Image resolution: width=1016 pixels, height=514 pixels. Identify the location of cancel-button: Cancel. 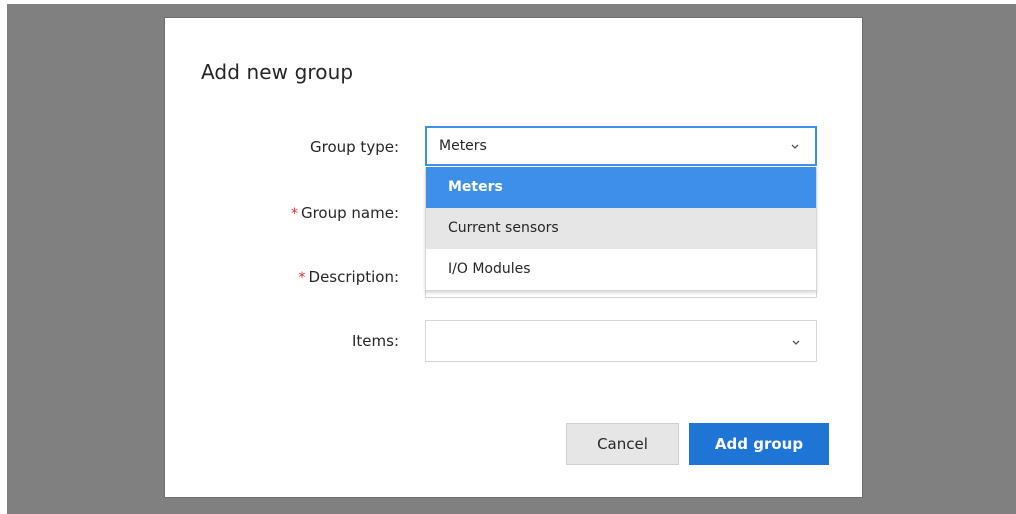
(622, 444).